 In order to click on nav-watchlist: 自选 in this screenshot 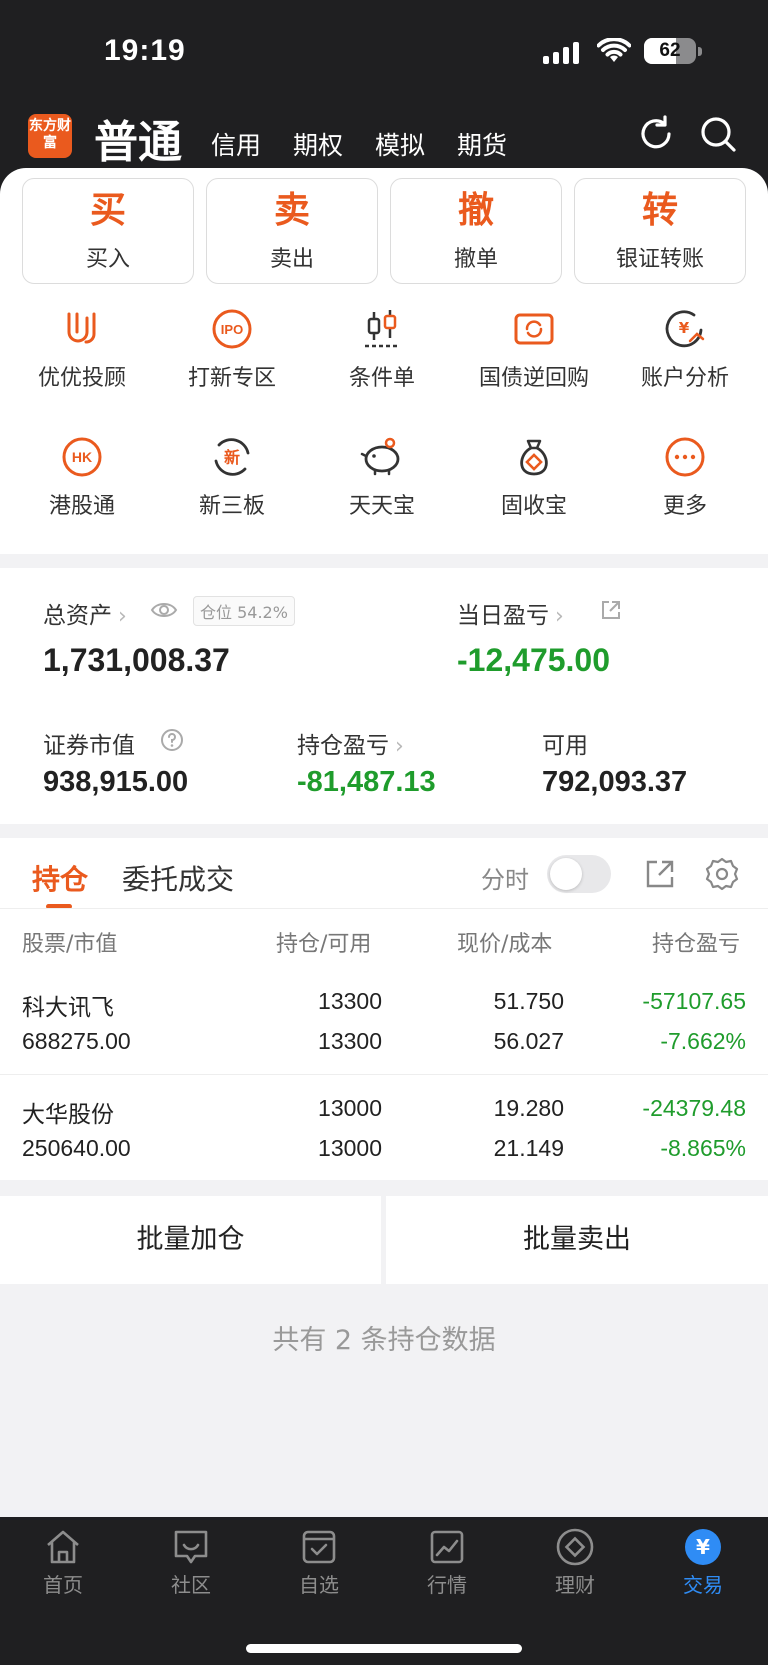, I will do `click(319, 1562)`.